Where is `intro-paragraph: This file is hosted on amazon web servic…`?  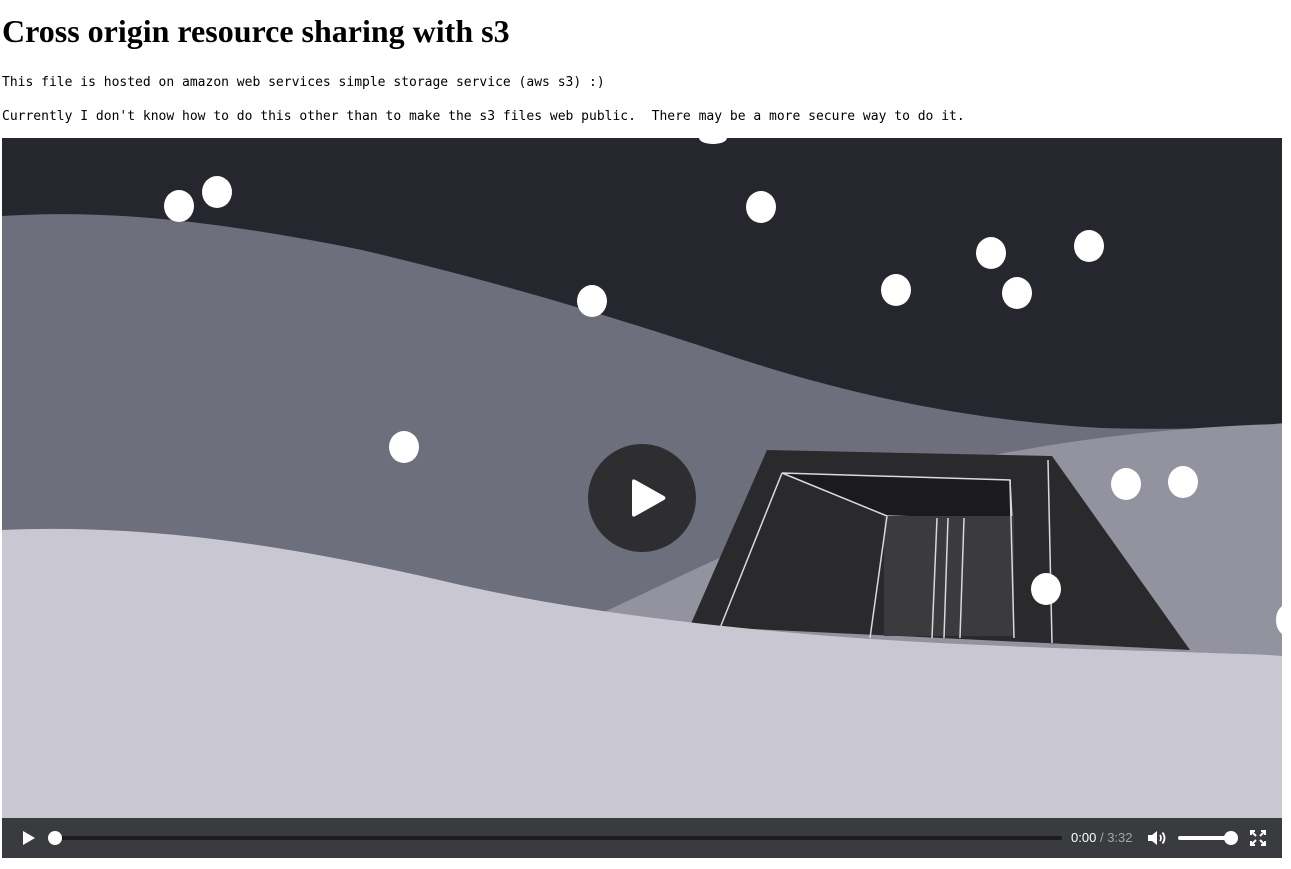
intro-paragraph: This file is hosted on amazon web servic… is located at coordinates (303, 82).